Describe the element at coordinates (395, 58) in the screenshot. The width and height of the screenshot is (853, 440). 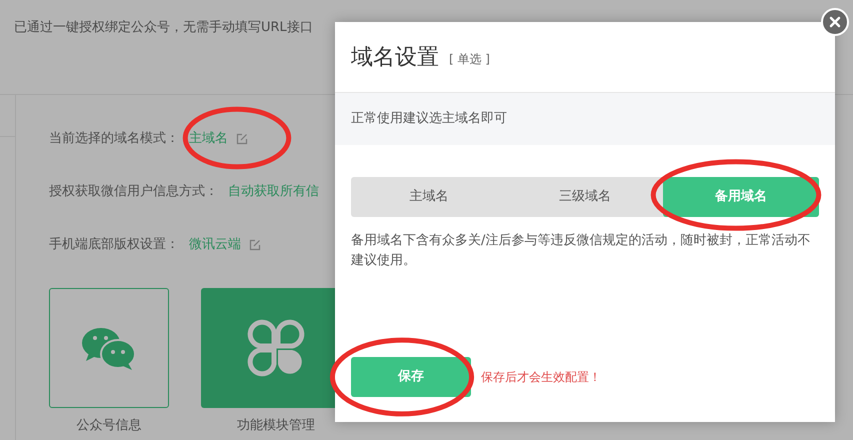
I see `dialog-title: 域名设置` at that location.